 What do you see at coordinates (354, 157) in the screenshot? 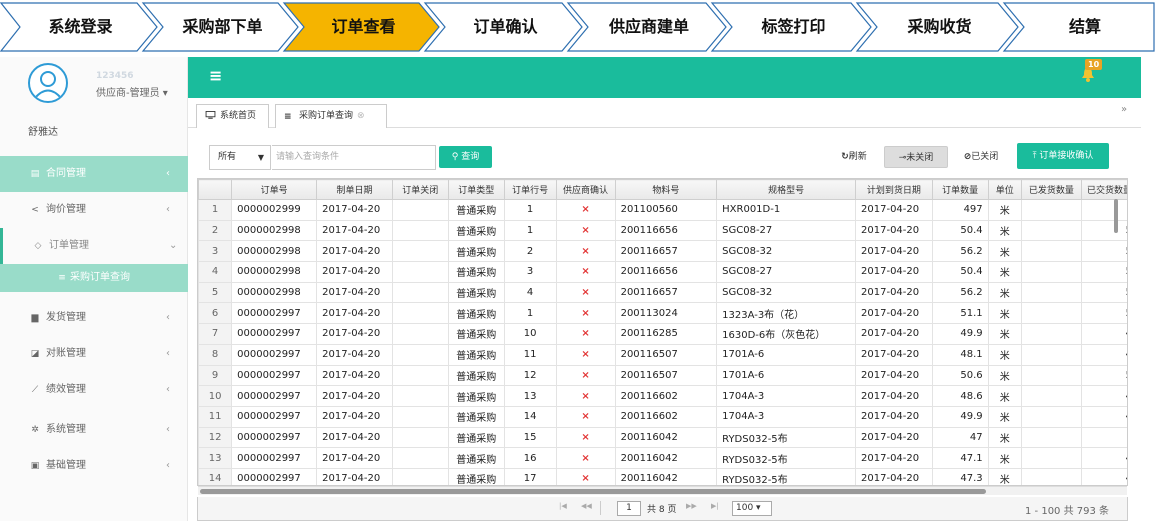
I see `search-input: 请输入查询条件` at bounding box center [354, 157].